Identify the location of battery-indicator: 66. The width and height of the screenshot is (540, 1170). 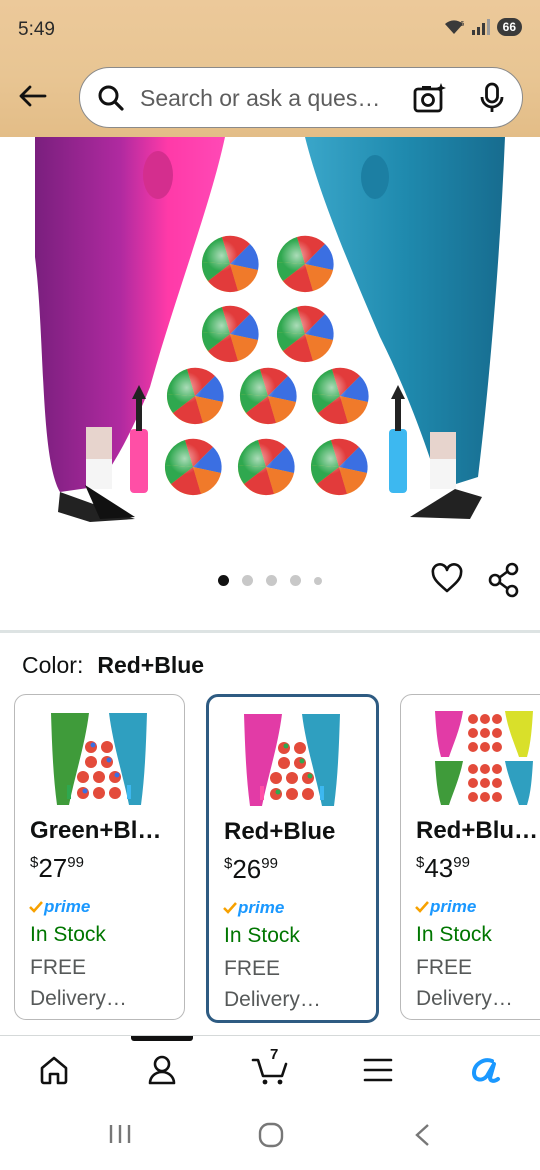
(509, 27).